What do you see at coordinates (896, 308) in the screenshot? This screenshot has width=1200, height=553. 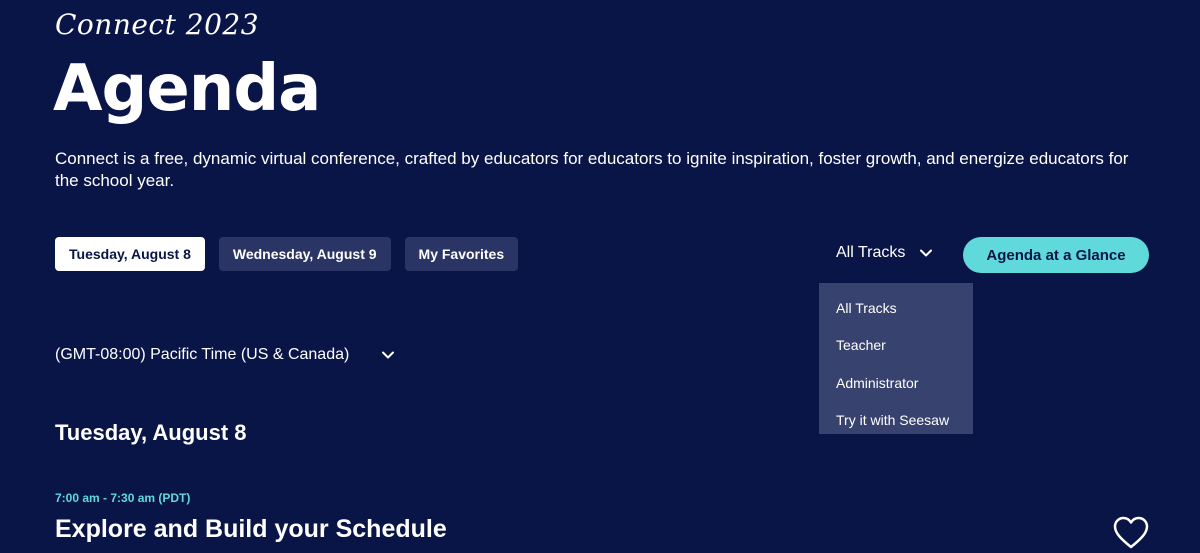 I see `track-option-all: All Tracks` at bounding box center [896, 308].